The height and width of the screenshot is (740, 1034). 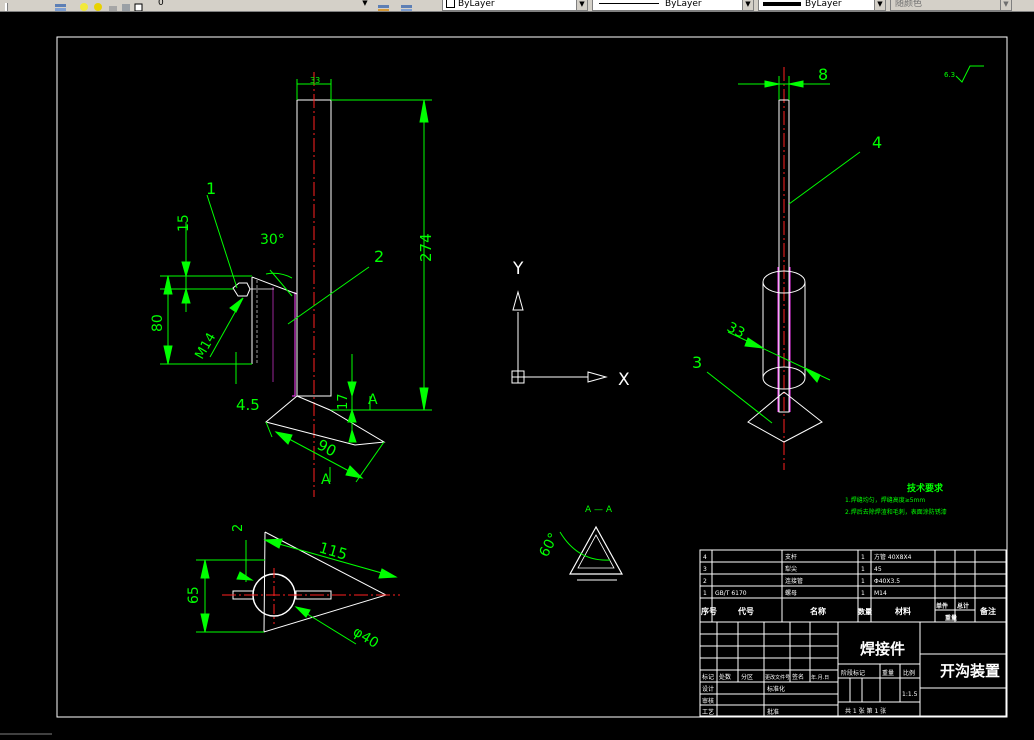 What do you see at coordinates (158, 323) in the screenshot?
I see `dim-text-80: 80` at bounding box center [158, 323].